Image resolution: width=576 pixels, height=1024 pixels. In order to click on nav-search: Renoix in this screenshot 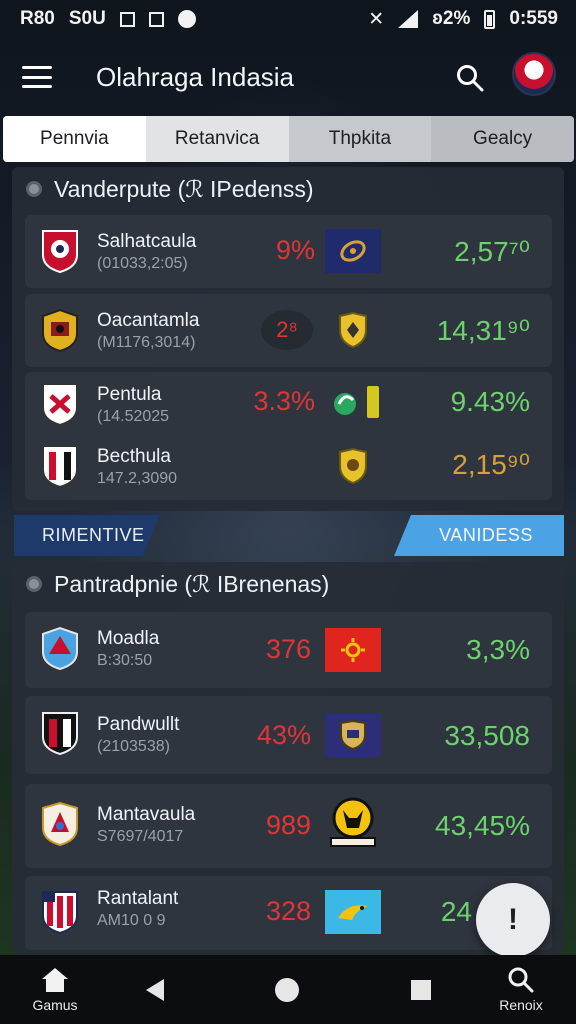, I will do `click(521, 989)`.